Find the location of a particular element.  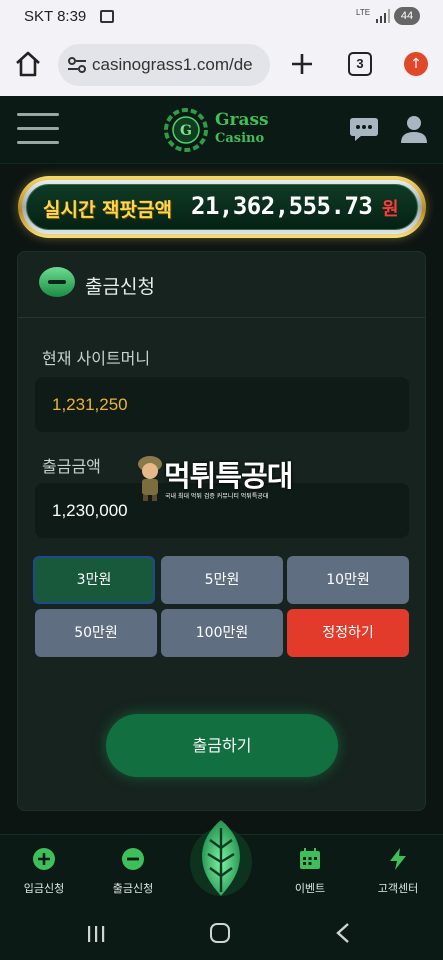

battery-indicator: 44 is located at coordinates (407, 16).